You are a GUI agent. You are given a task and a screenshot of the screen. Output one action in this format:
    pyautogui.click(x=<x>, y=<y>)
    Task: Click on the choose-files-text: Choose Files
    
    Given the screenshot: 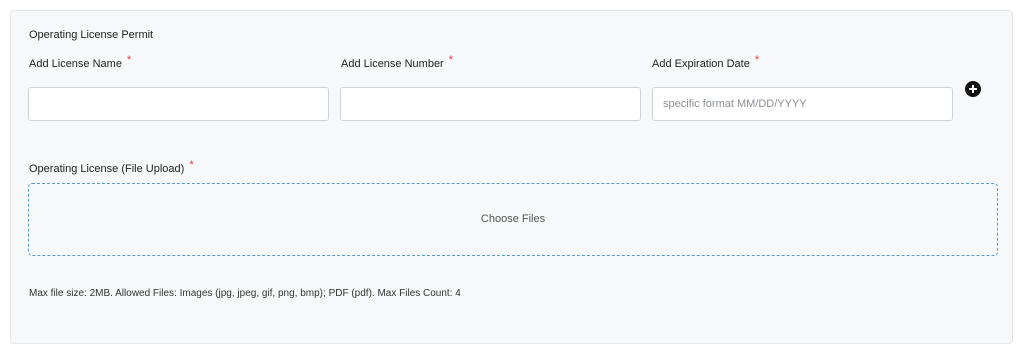 What is the action you would take?
    pyautogui.click(x=513, y=219)
    